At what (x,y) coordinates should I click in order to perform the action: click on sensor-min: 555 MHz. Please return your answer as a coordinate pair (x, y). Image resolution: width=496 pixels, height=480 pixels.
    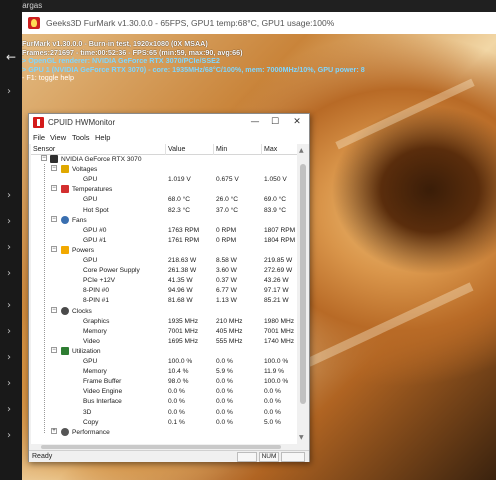
    Looking at the image, I should click on (229, 341).